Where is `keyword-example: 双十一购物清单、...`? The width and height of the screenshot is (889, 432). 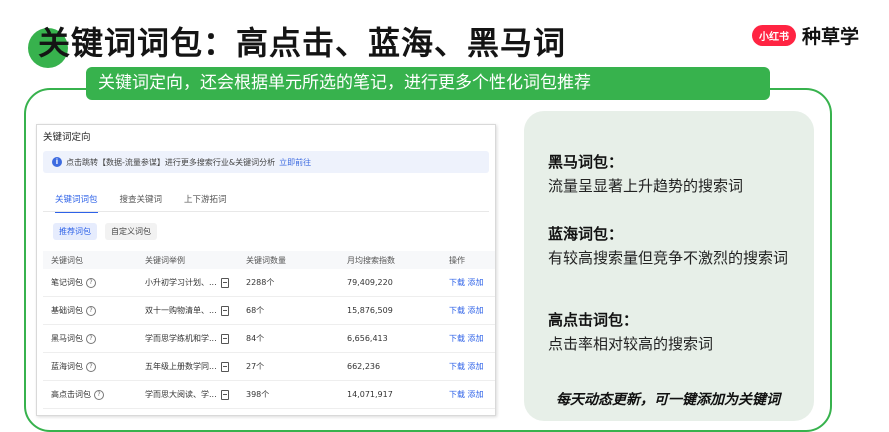
keyword-example: 双十一购物清单、... is located at coordinates (181, 310).